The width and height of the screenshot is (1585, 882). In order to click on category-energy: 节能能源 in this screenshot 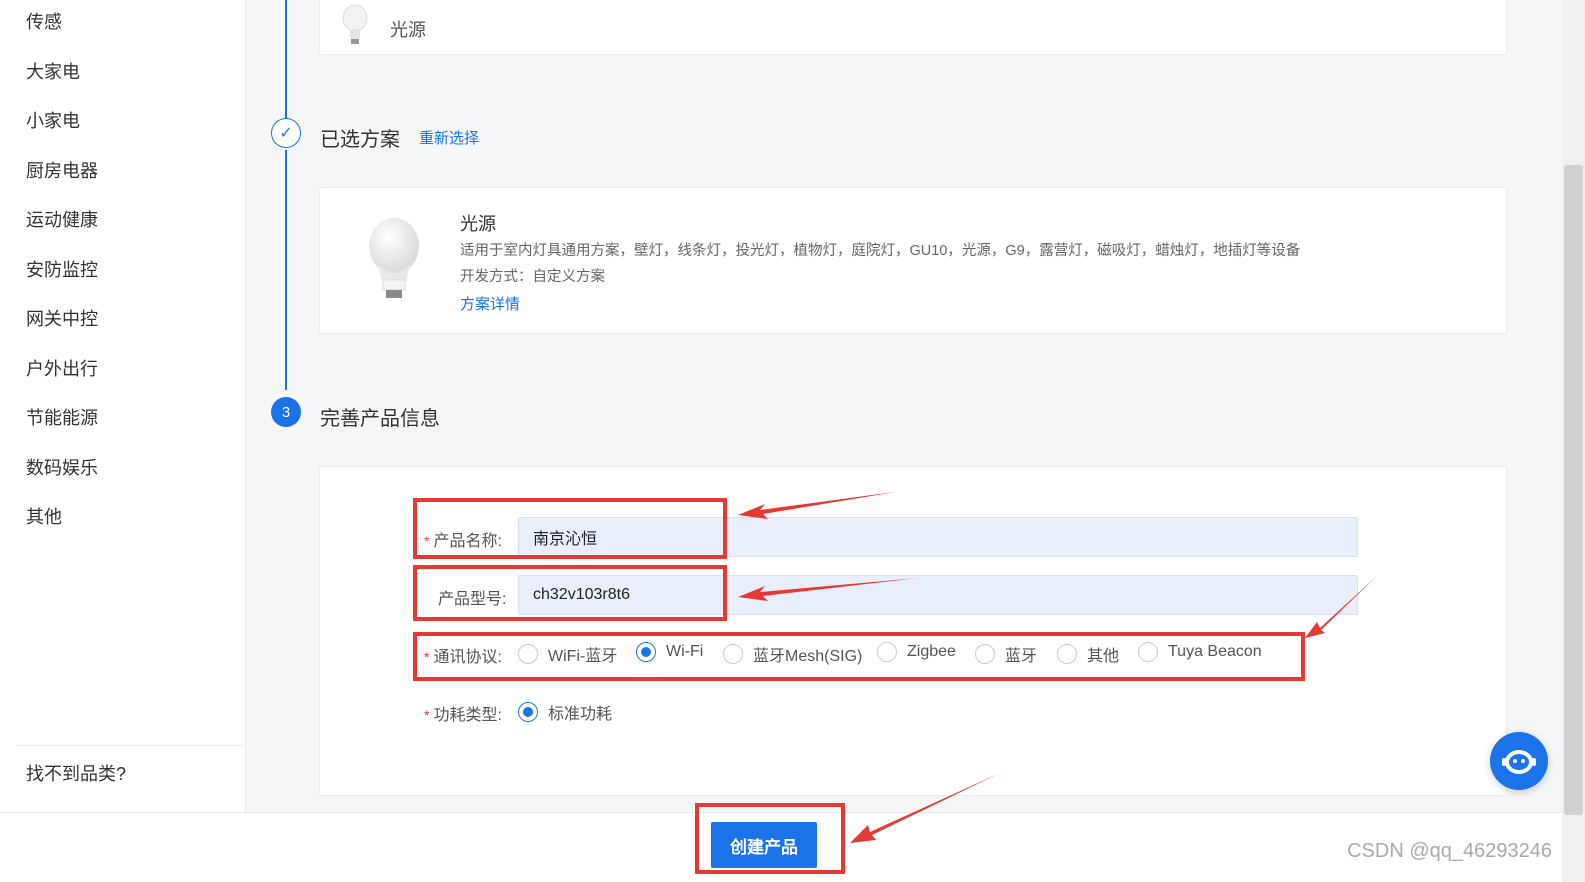, I will do `click(62, 417)`.